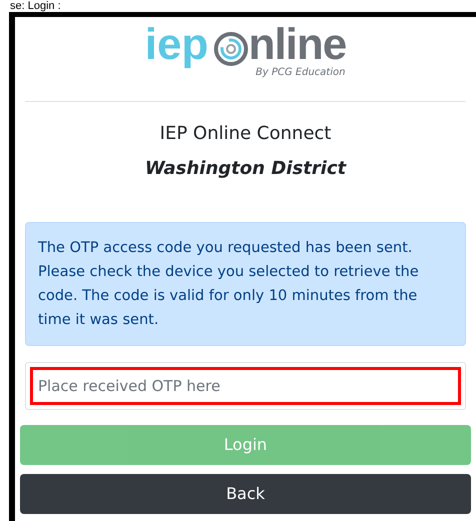  Describe the element at coordinates (246, 134) in the screenshot. I see `app-title: IEP Online Connect` at that location.